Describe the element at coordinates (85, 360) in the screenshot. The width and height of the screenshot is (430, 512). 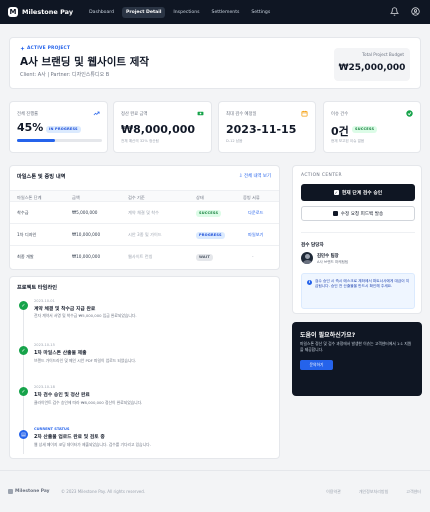
I see `event-desc: 브랜드 가이드라인 및 메인 시안 PDF 파일이 업로드 되었습니다.` at that location.